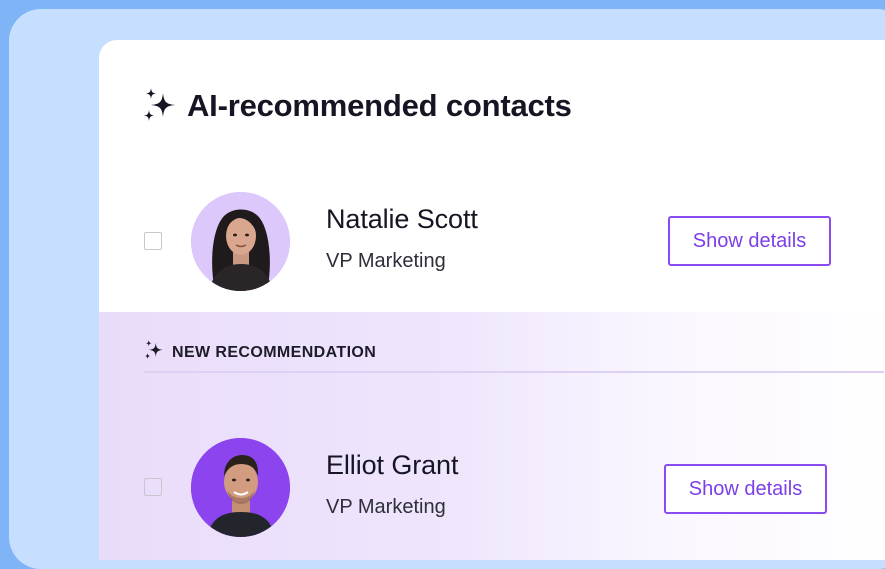  I want to click on divider, so click(514, 372).